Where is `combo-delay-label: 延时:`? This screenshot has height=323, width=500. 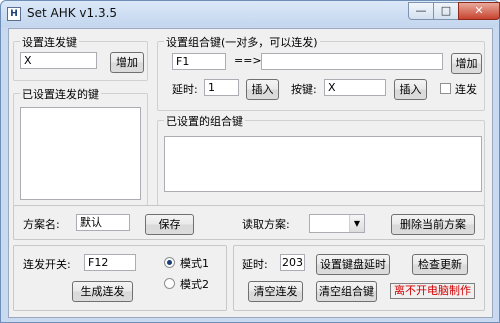
combo-delay-label: 延时: is located at coordinates (185, 89).